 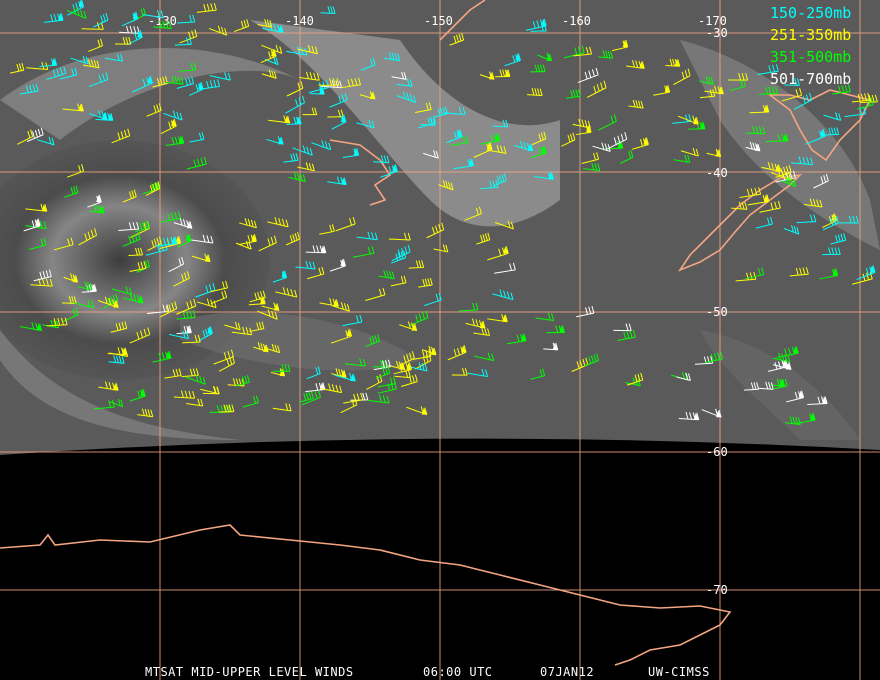 What do you see at coordinates (717, 173) in the screenshot?
I see `lat-label-40: -40` at bounding box center [717, 173].